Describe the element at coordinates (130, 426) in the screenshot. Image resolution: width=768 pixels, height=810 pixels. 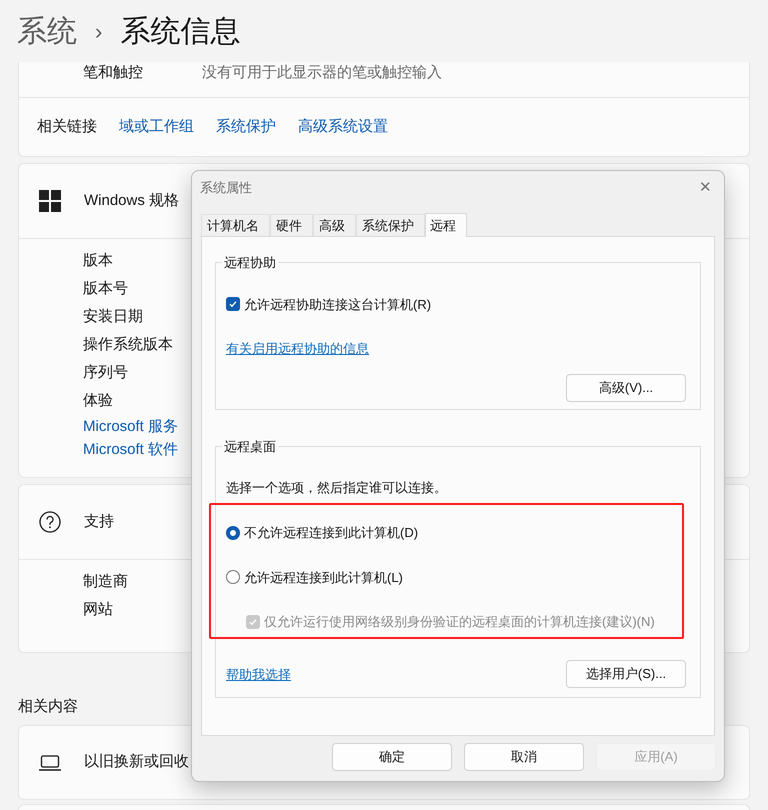
I see `agreement-link: Microsoft 服务` at that location.